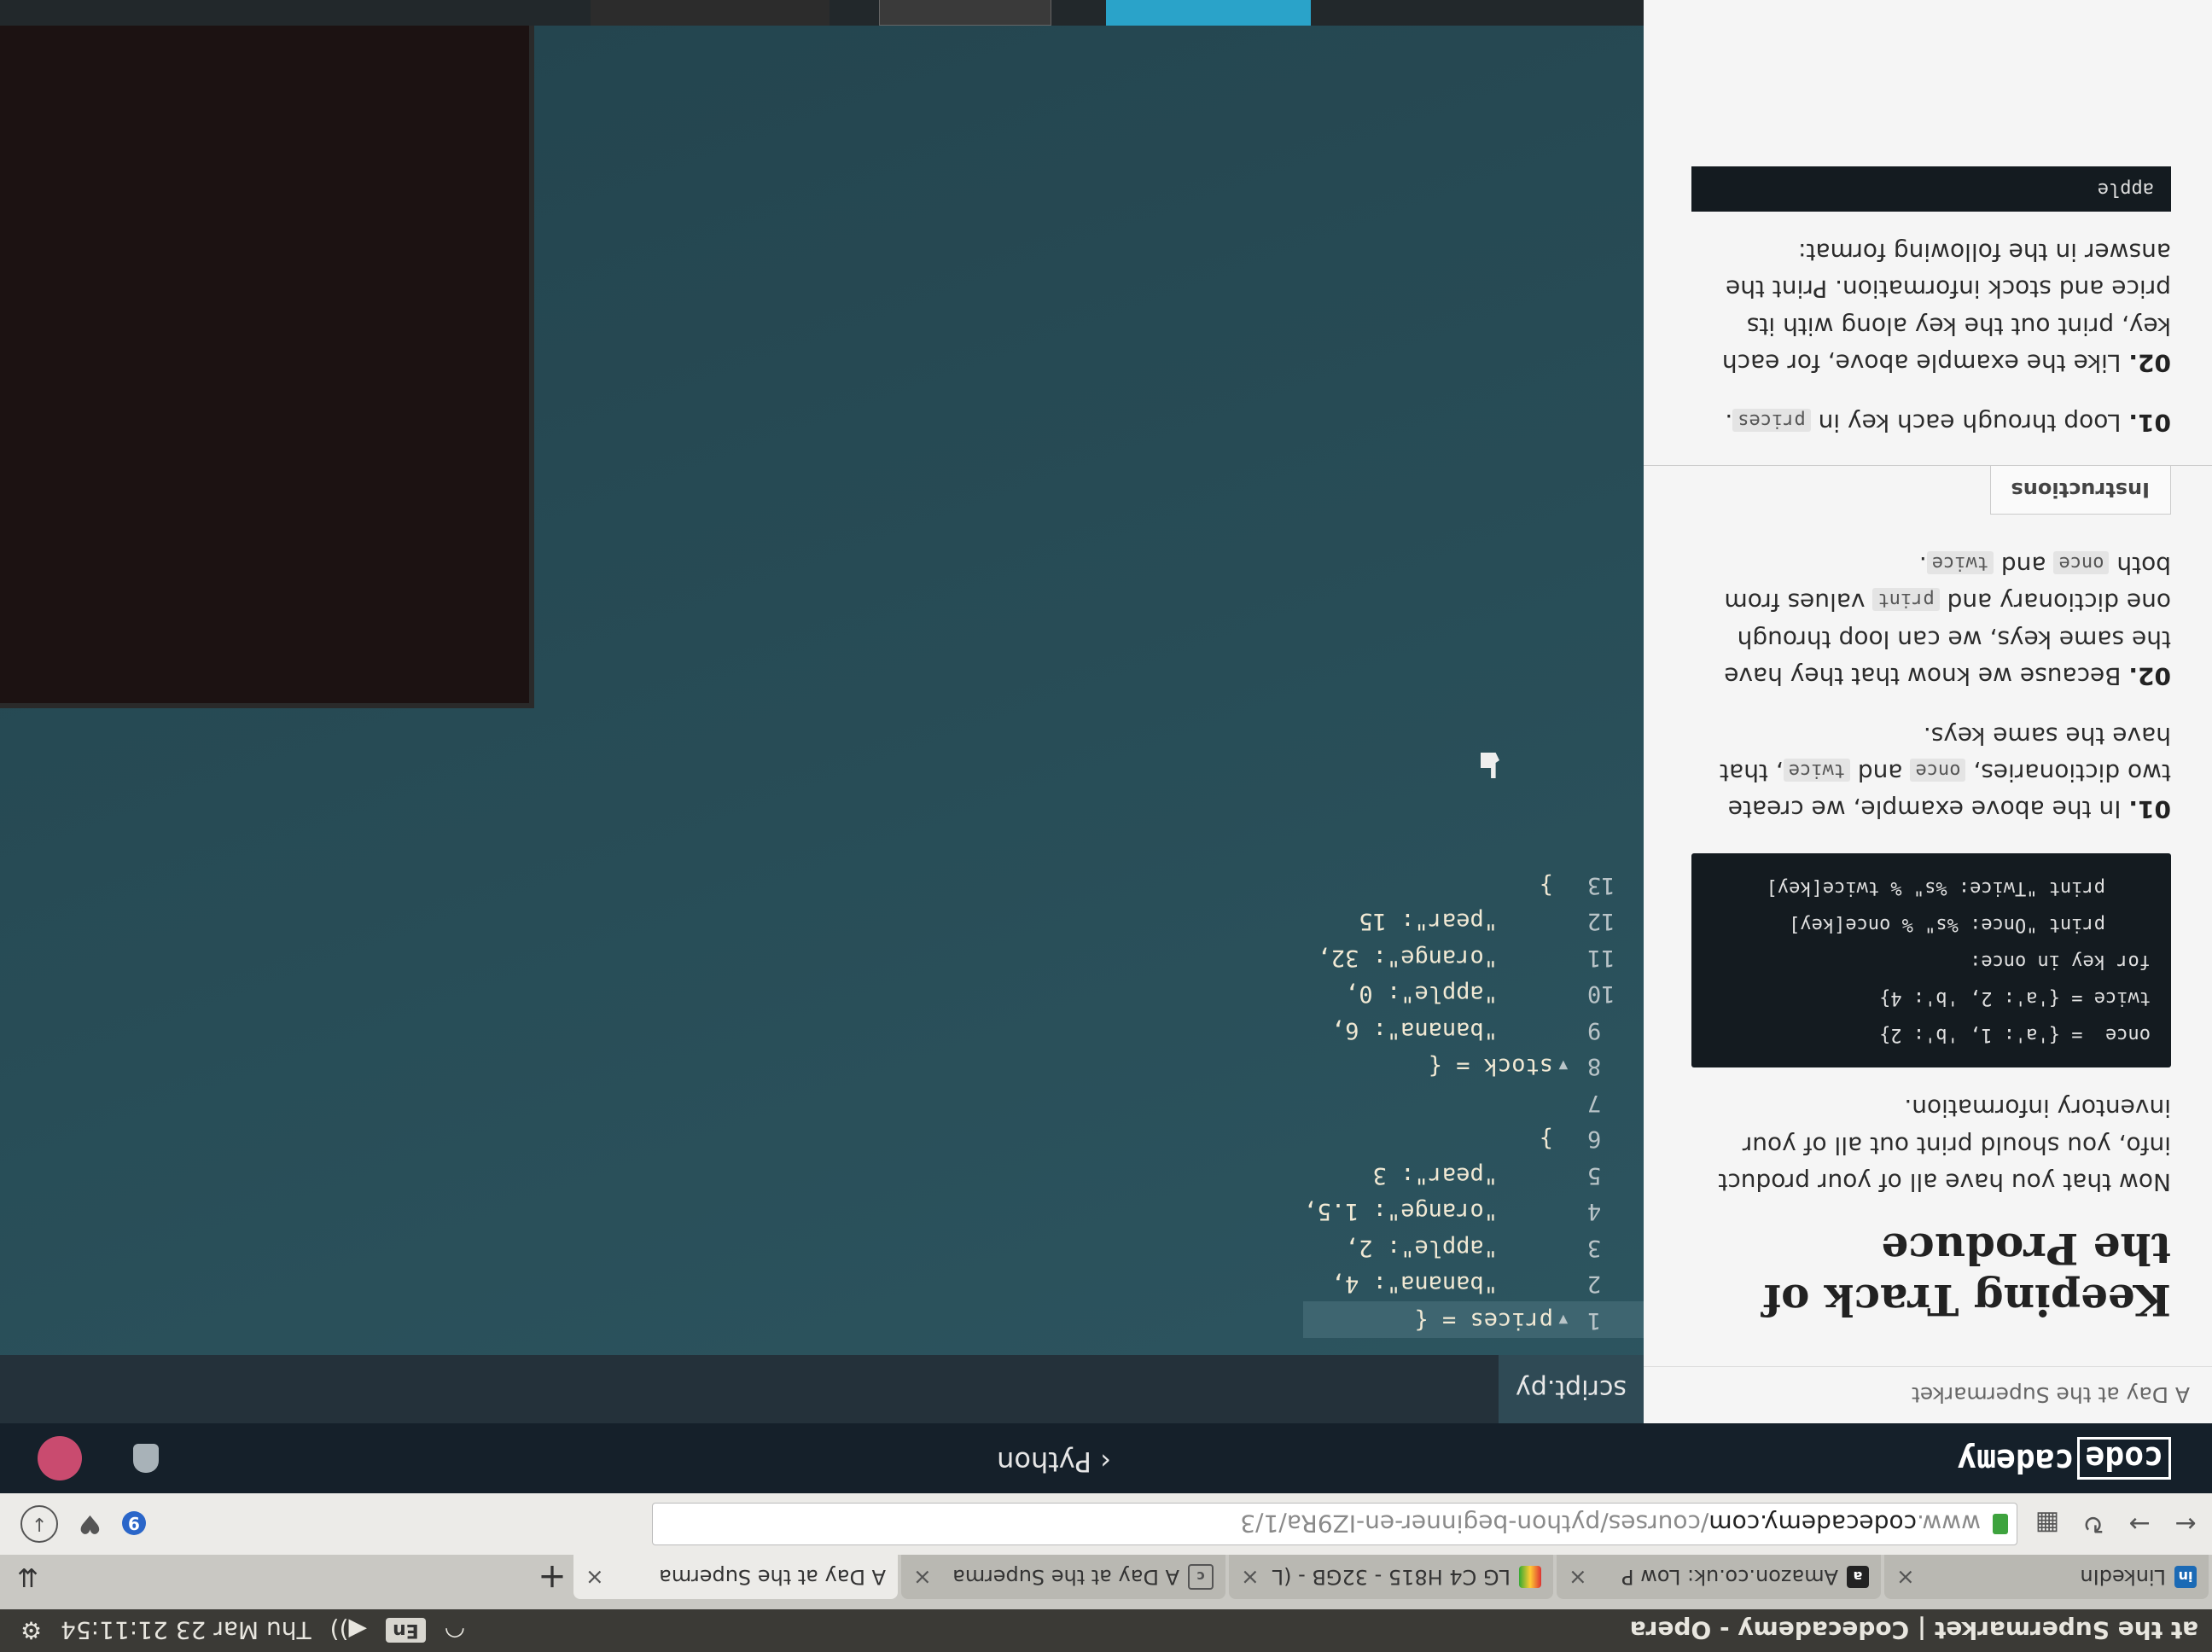 This screenshot has height=1652, width=2212. What do you see at coordinates (2185, 1524) in the screenshot?
I see `back-arrow-icon: ←` at bounding box center [2185, 1524].